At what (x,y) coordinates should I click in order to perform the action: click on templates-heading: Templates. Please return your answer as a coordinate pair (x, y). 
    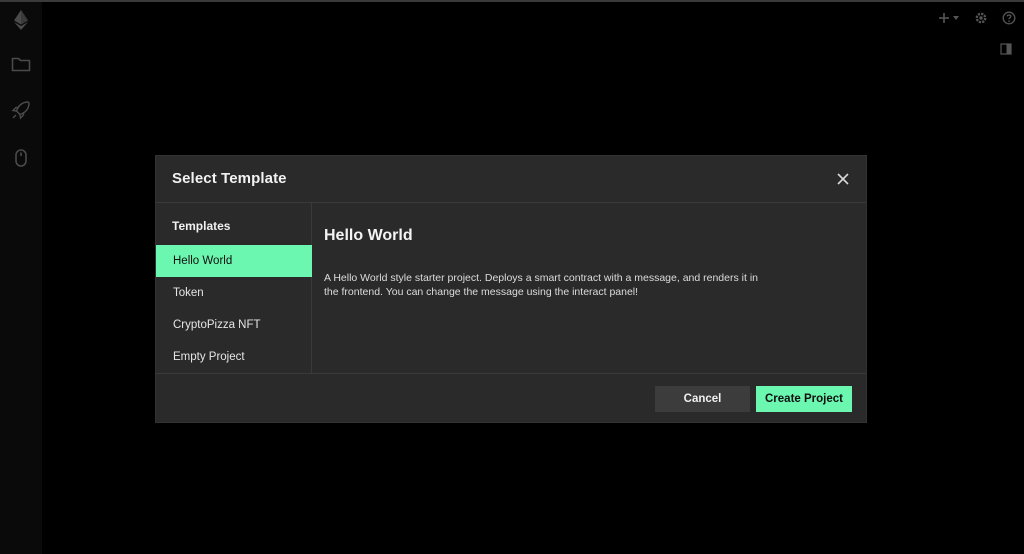
    Looking at the image, I should click on (201, 226).